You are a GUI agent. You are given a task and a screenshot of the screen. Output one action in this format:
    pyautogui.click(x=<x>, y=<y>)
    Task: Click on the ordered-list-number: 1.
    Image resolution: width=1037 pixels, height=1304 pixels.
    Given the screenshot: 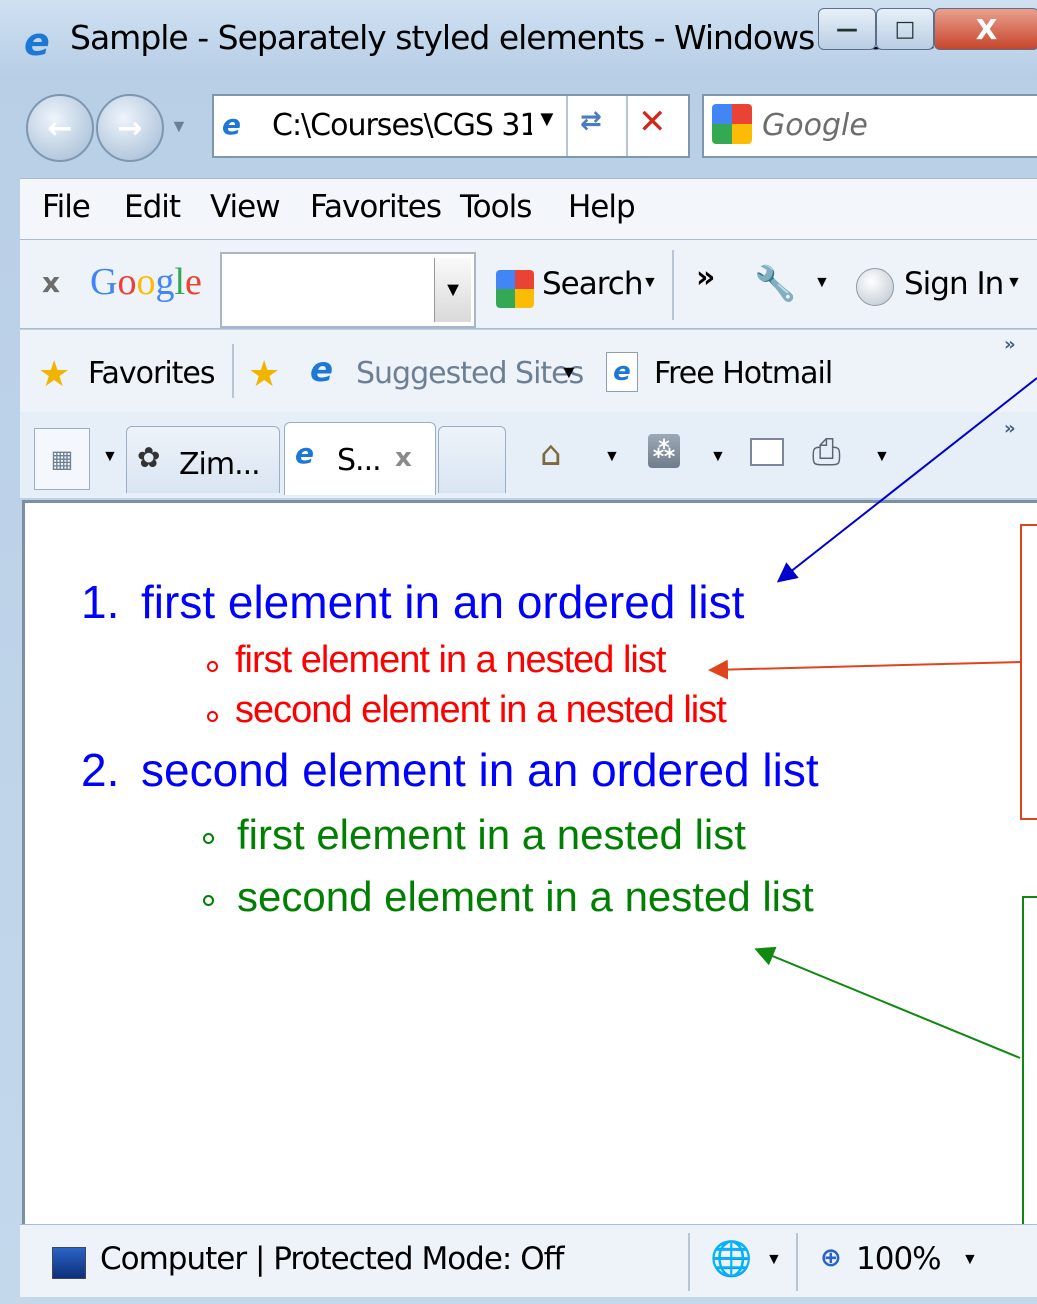 What is the action you would take?
    pyautogui.click(x=100, y=602)
    